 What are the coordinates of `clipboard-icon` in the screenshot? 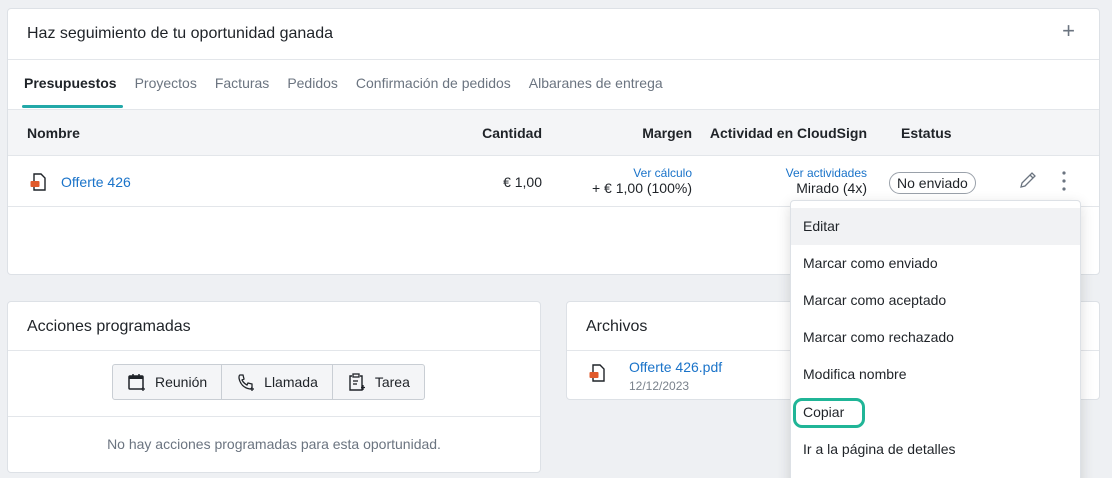 It's located at (357, 382).